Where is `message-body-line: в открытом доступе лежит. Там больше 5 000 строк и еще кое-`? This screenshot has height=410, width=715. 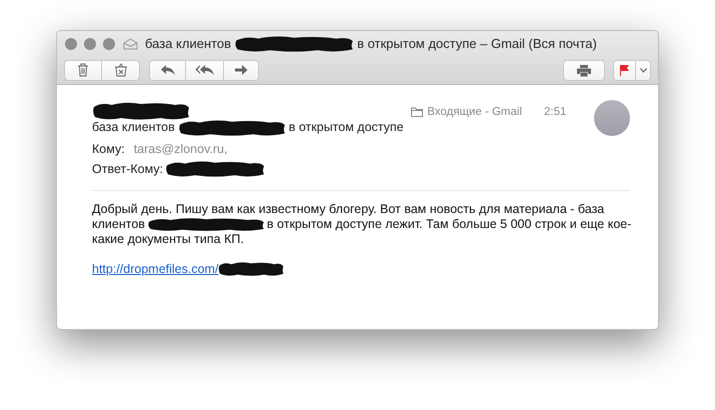 message-body-line: в открытом доступе лежит. Там больше 5 000 строк и еще кое- is located at coordinates (449, 224).